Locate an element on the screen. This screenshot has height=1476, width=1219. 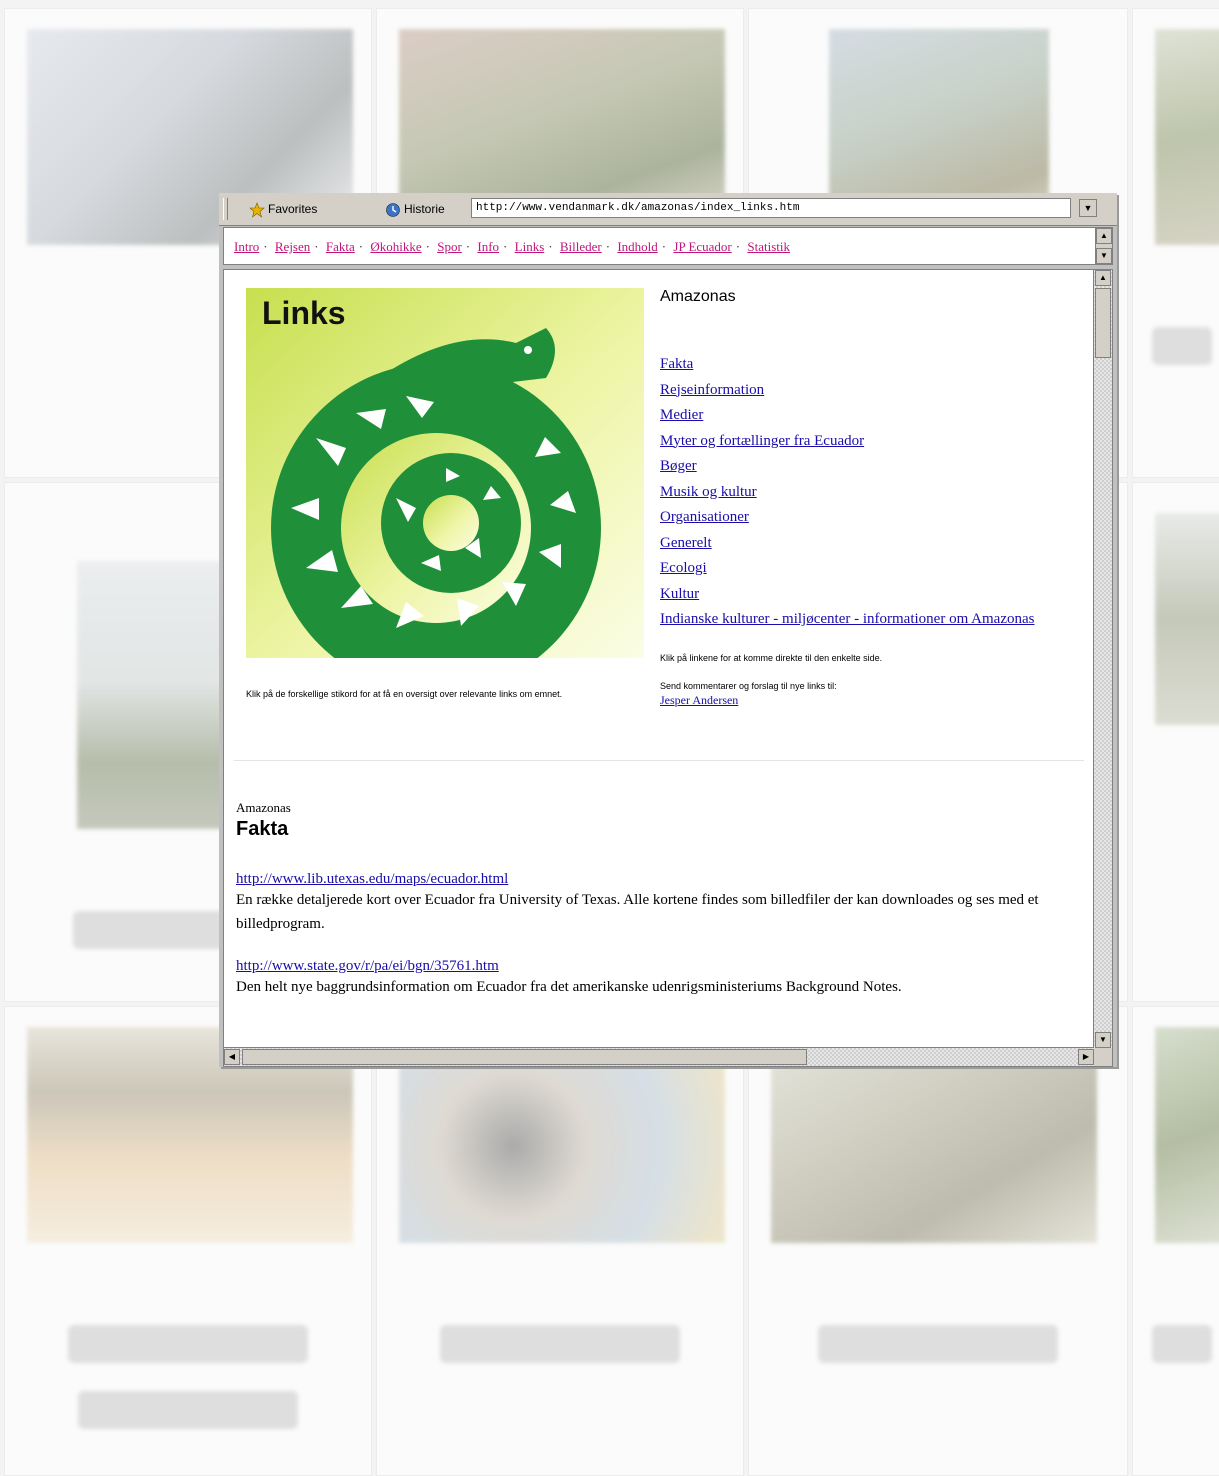
nav-link-jp-ecuador: JP Ecuador is located at coordinates (702, 246).